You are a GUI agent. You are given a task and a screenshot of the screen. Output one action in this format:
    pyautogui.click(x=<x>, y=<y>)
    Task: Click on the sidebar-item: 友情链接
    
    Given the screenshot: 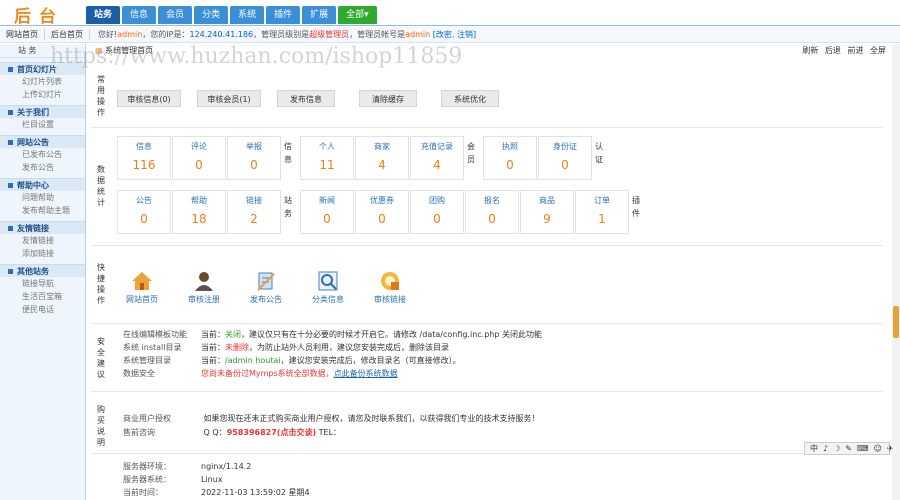 What is the action you would take?
    pyautogui.click(x=42, y=240)
    